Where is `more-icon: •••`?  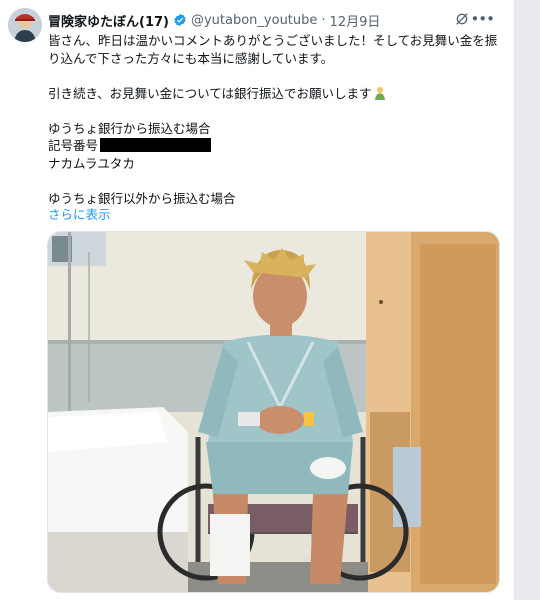
more-icon: ••• is located at coordinates (482, 19).